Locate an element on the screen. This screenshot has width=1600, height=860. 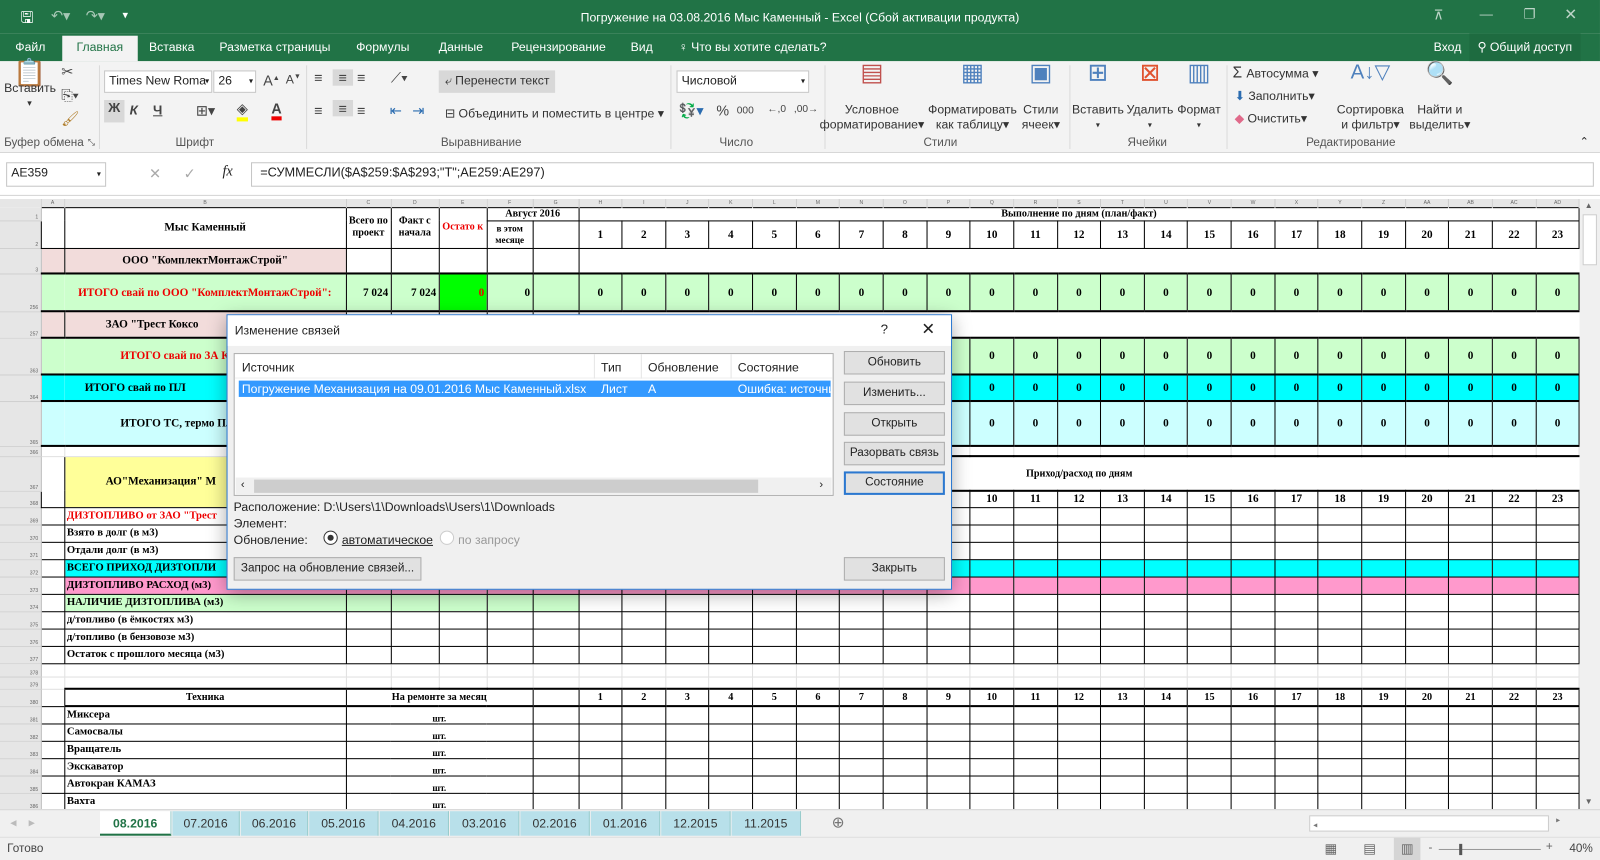
day-number: 20 is located at coordinates (1427, 234).